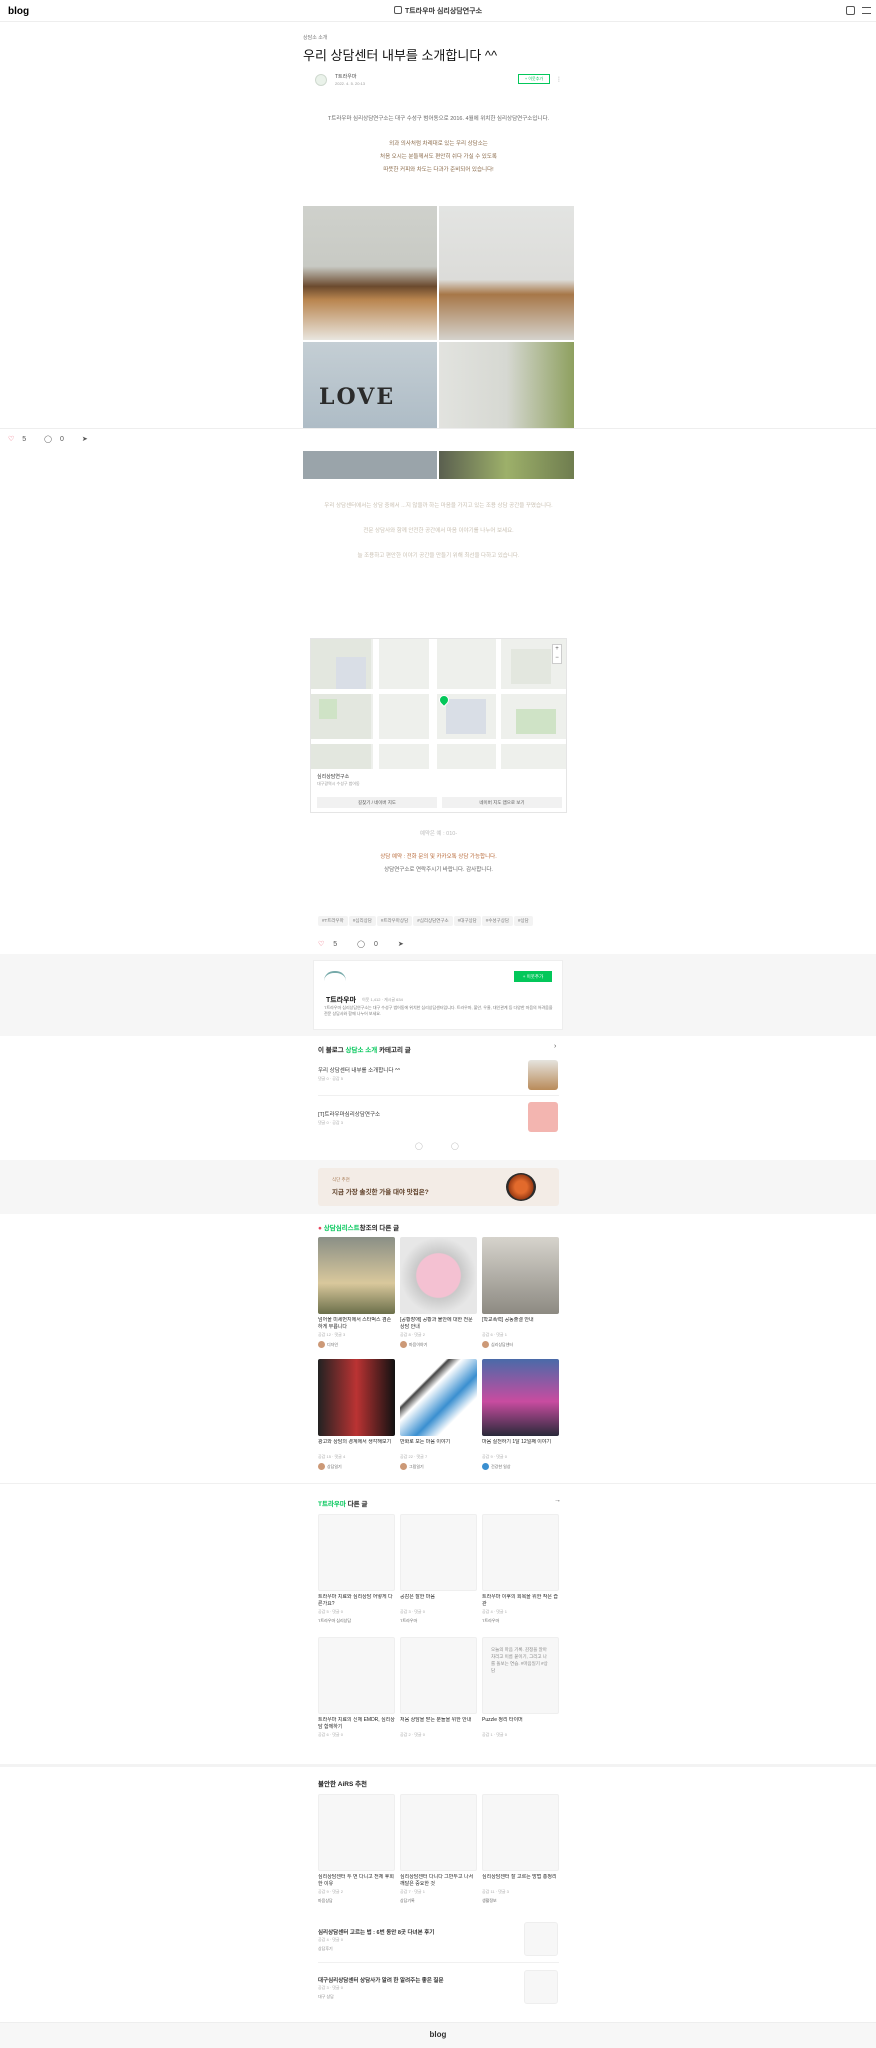 The height and width of the screenshot is (2048, 876). What do you see at coordinates (409, 1620) in the screenshot?
I see `author-label: T트라우마` at bounding box center [409, 1620].